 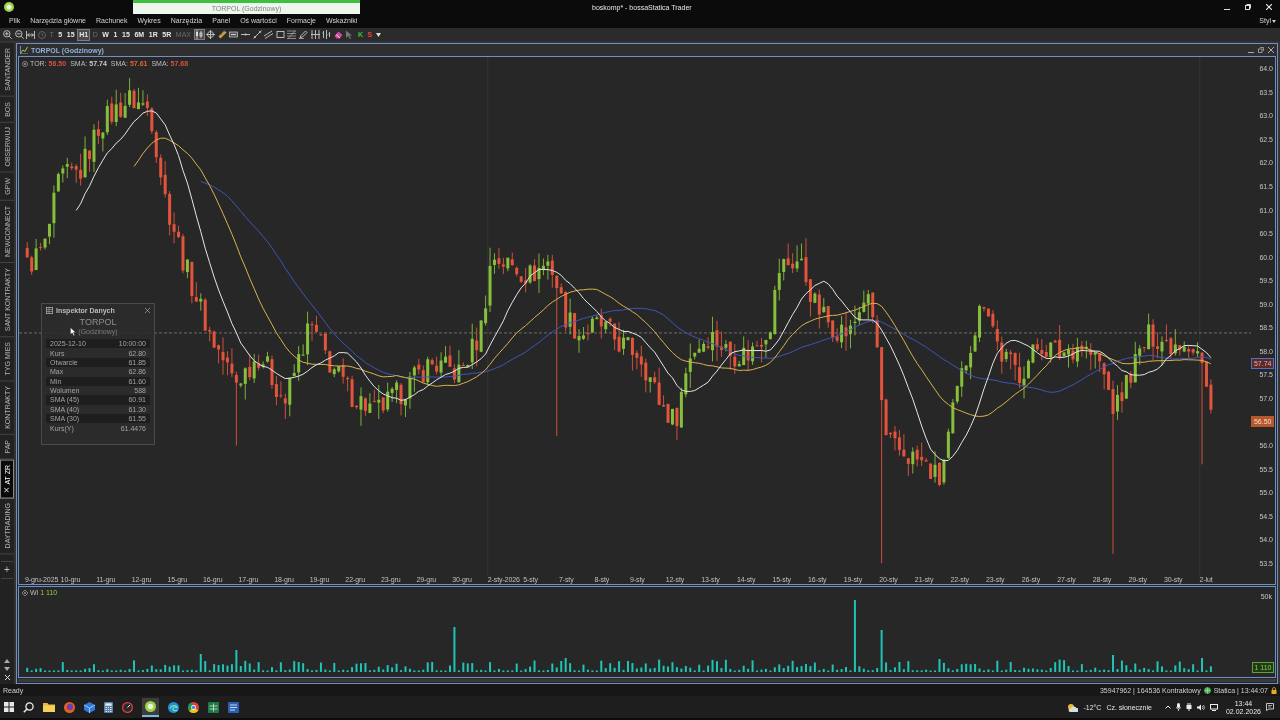 I want to click on scroll-down-icon, so click(x=7, y=669).